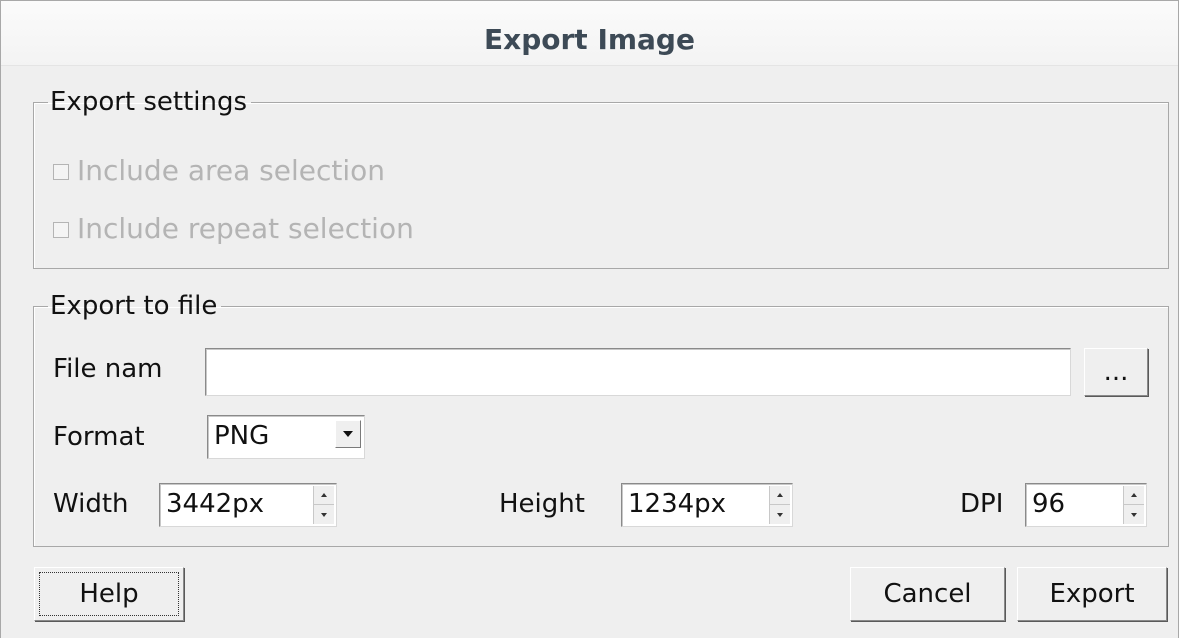 This screenshot has height=639, width=1179. Describe the element at coordinates (1086, 505) in the screenshot. I see `dpi-spinbox: 96` at that location.